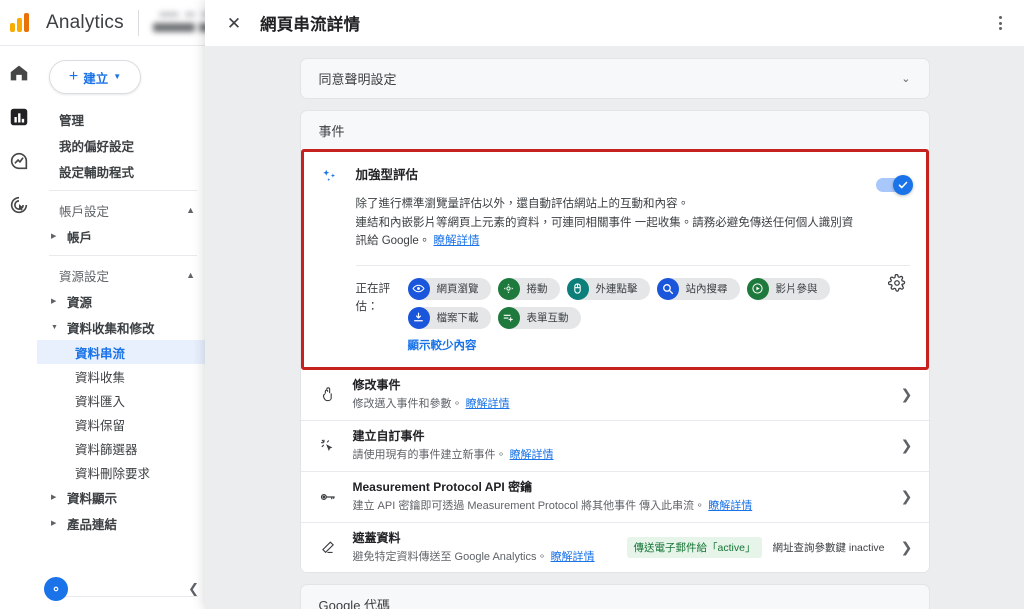 The height and width of the screenshot is (609, 1024). I want to click on chevron-down-icon: ⌄, so click(906, 79).